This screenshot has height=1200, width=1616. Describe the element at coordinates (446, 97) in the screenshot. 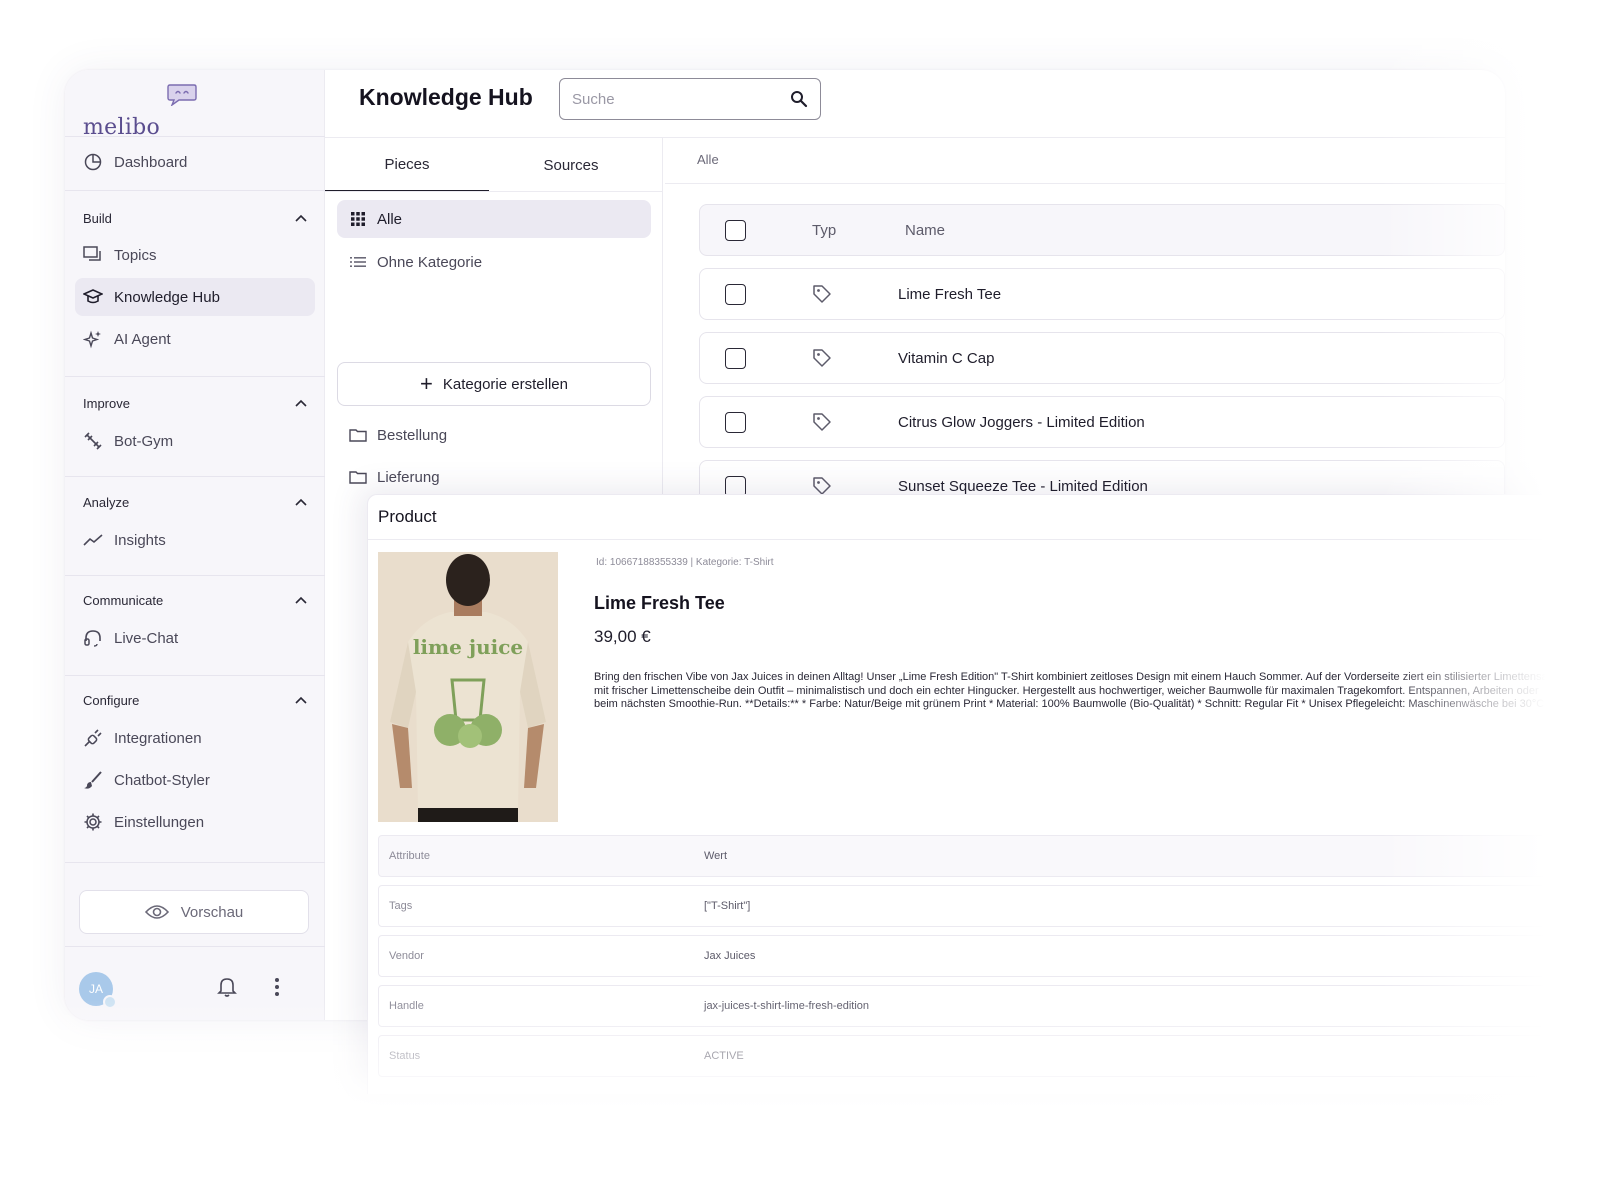

I see `page-title: Knowledge Hub` at that location.